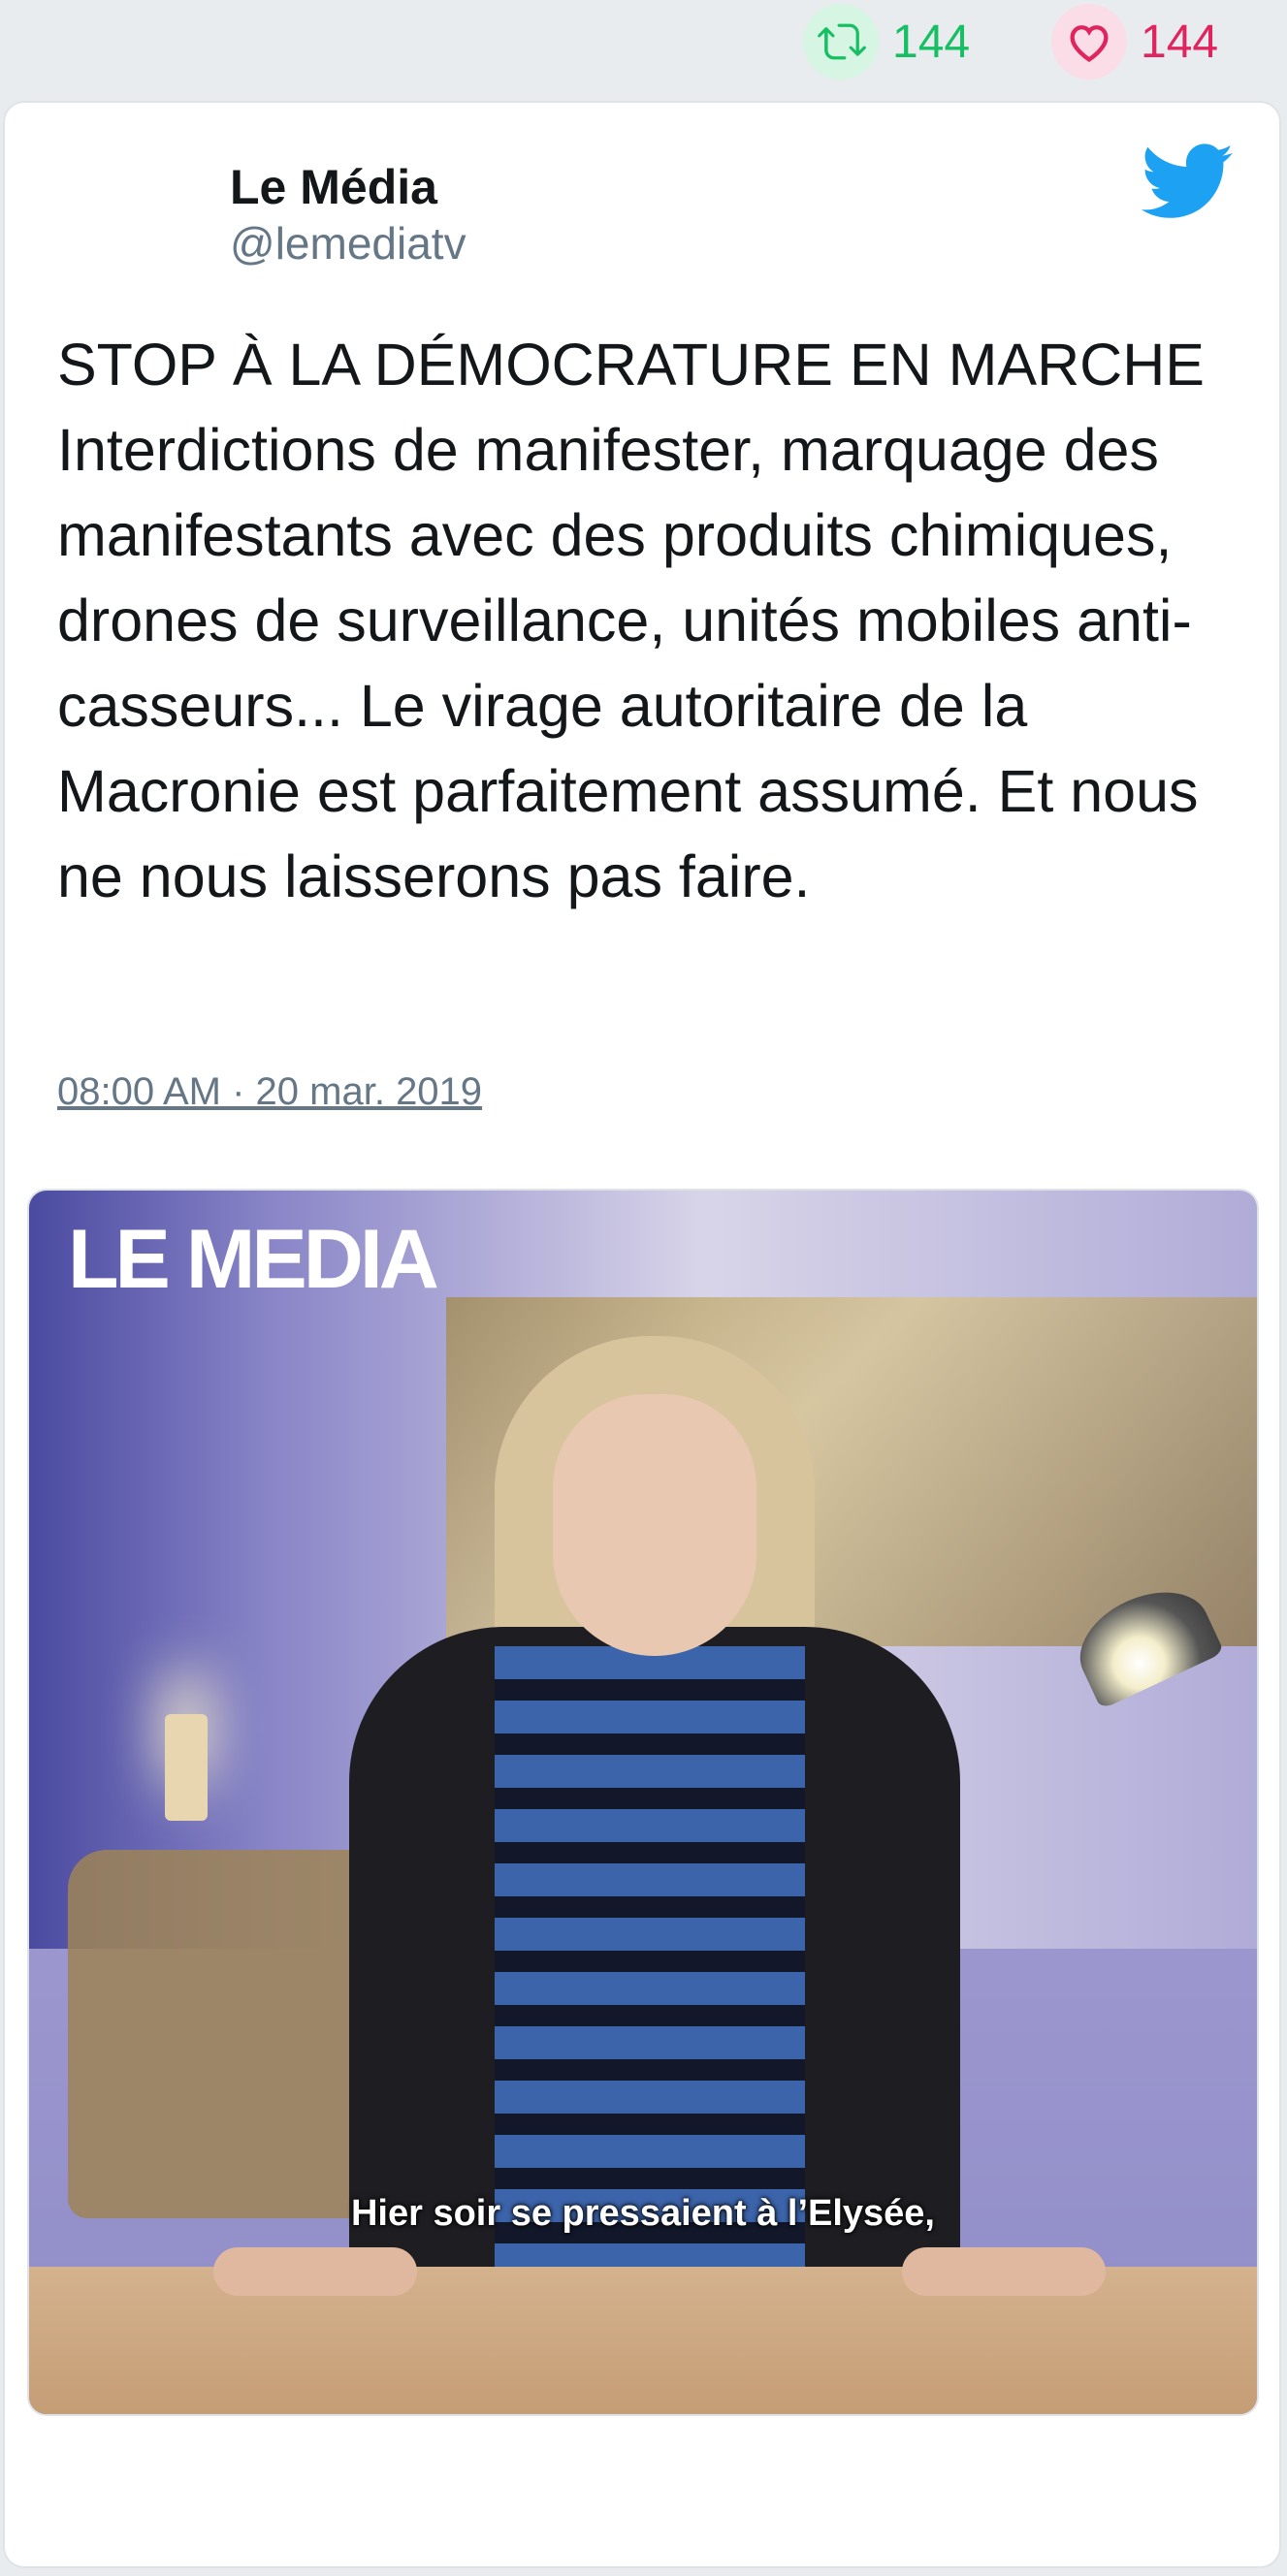  Describe the element at coordinates (1089, 42) in the screenshot. I see `heart-icon` at that location.